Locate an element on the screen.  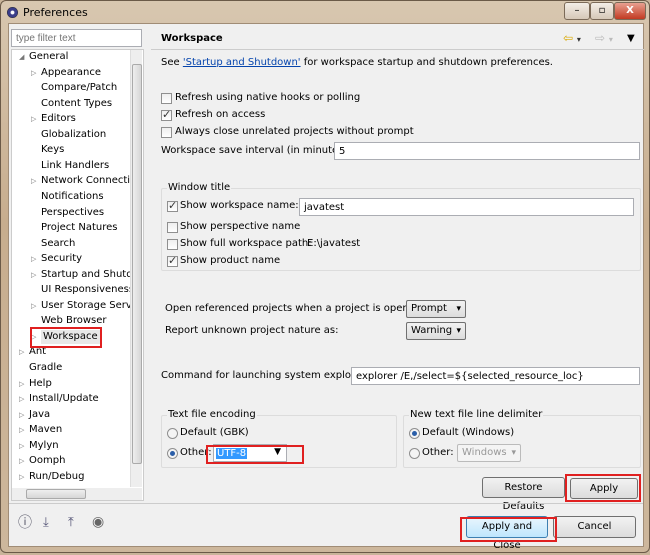
save-interval-input: 5 is located at coordinates (487, 151).